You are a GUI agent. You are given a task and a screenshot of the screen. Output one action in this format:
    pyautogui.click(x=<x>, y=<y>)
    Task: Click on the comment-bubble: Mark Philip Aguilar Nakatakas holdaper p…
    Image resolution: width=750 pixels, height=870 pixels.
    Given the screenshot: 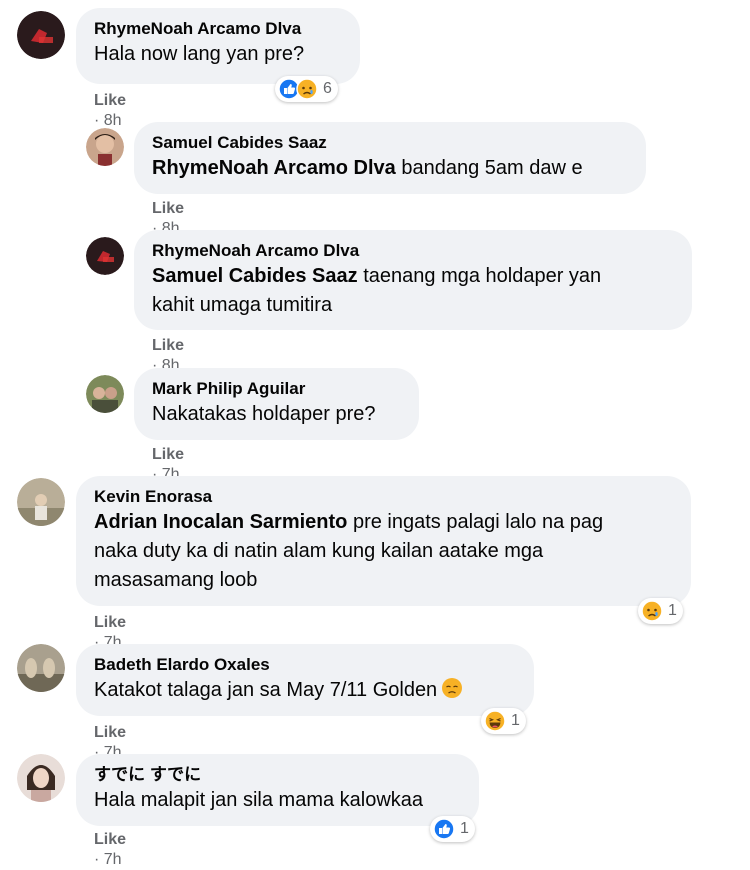 What is the action you would take?
    pyautogui.click(x=276, y=404)
    